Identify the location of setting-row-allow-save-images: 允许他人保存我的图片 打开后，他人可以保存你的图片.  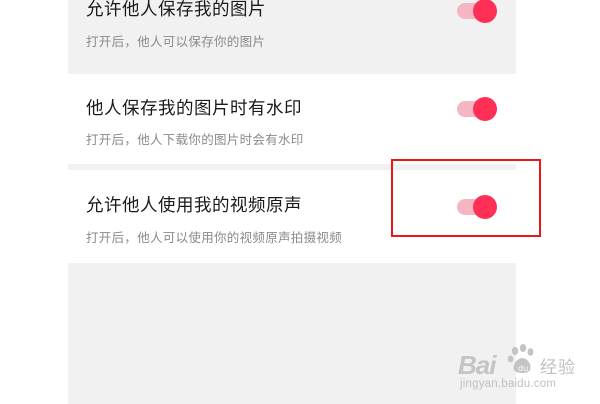
(292, 37).